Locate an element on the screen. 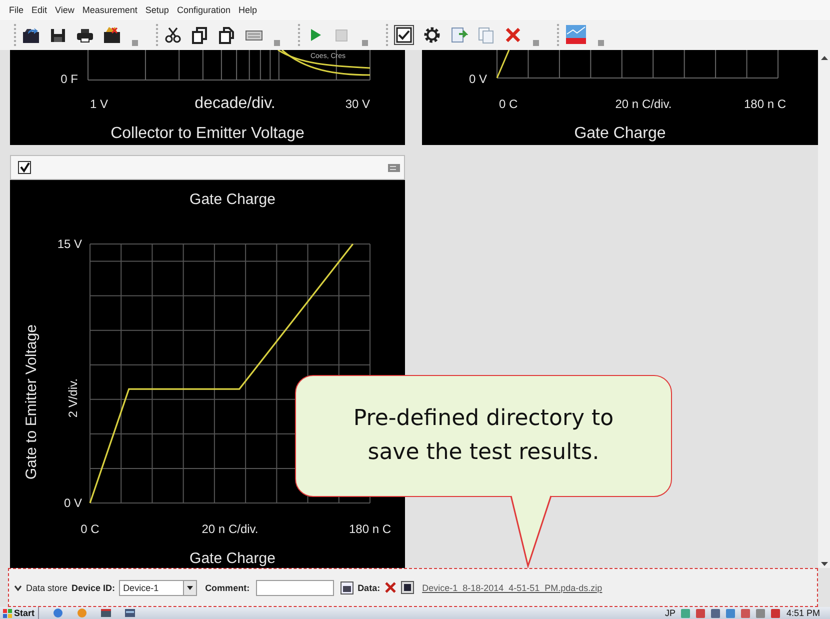 This screenshot has width=830, height=619. start-button: Start is located at coordinates (19, 613).